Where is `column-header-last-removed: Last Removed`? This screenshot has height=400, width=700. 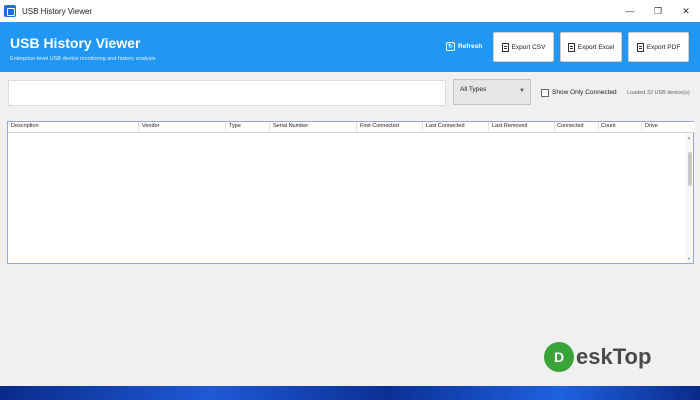
column-header-last-removed: Last Removed is located at coordinates (509, 126).